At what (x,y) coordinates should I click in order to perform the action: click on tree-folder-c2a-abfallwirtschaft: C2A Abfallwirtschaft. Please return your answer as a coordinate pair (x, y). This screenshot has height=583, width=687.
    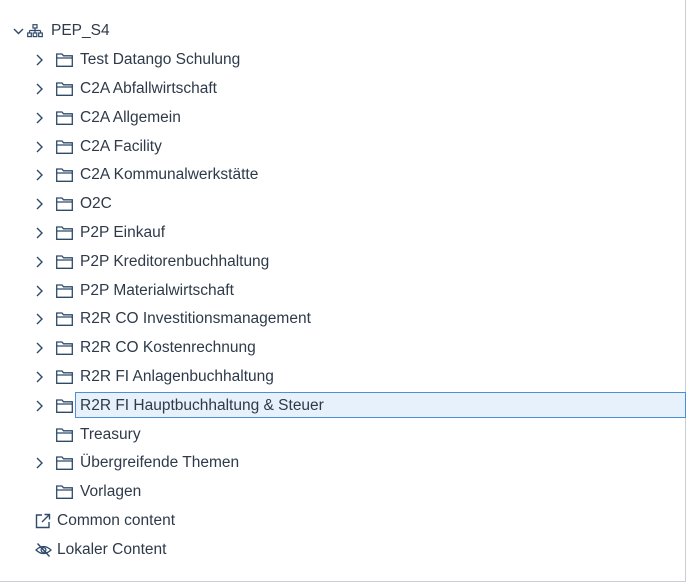
    Looking at the image, I should click on (343, 89).